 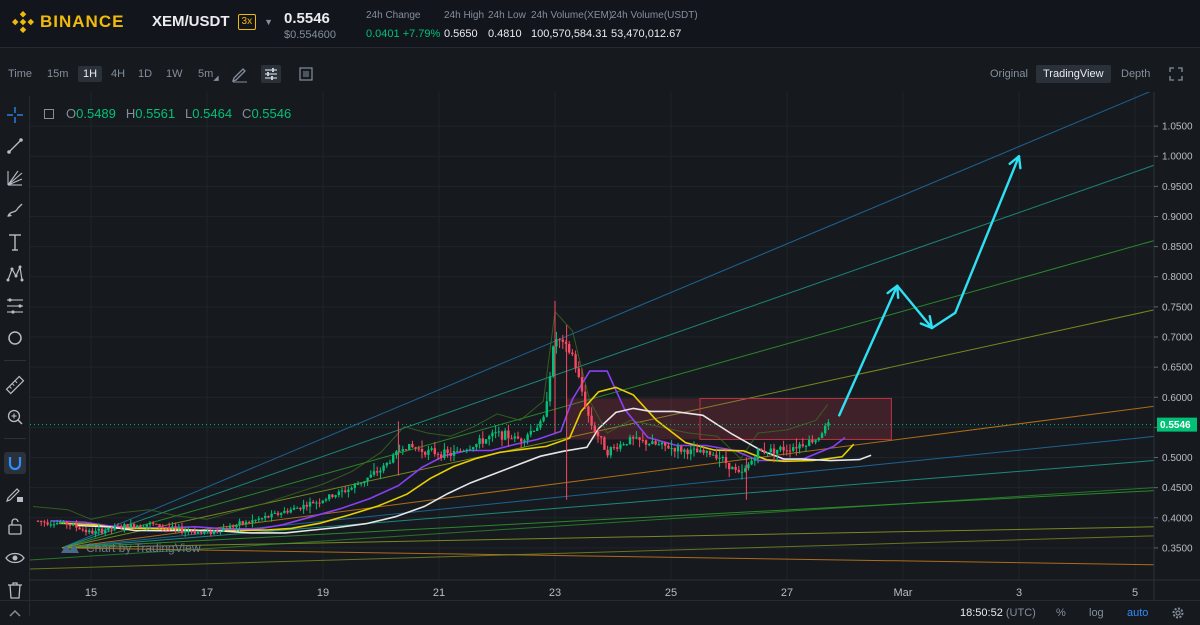 I want to click on price-tick-label: 0.7000, so click(x=1177, y=338).